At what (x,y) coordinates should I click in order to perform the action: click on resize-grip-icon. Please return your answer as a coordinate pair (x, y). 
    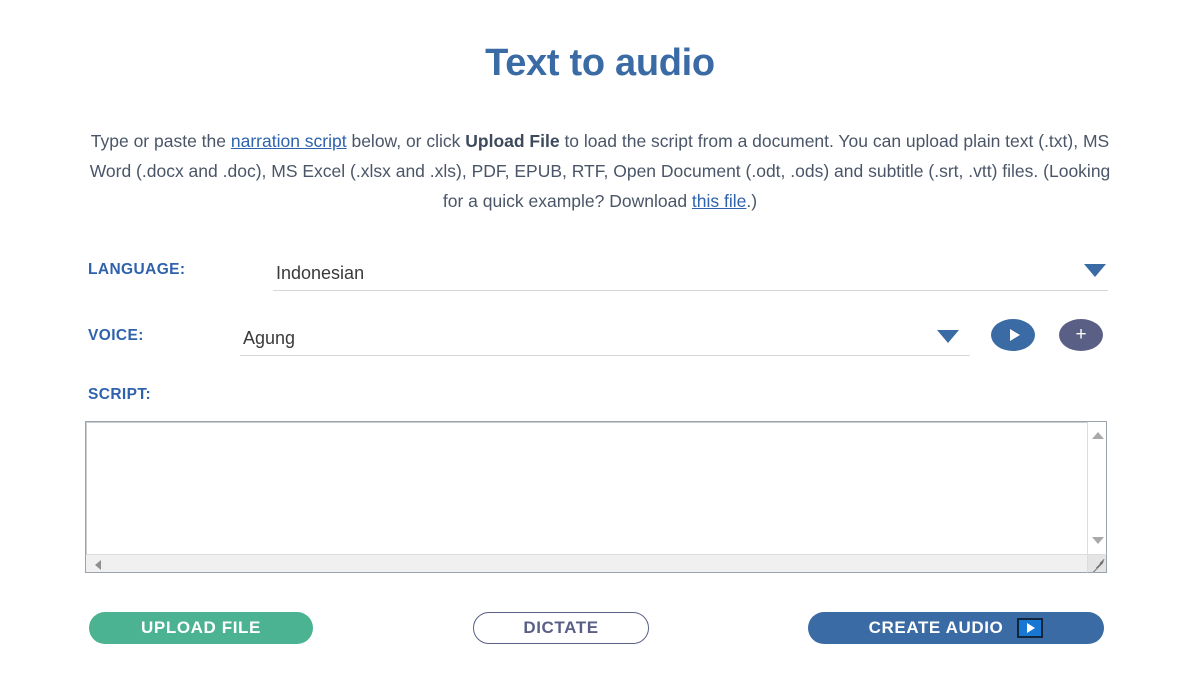
    Looking at the image, I should click on (1097, 563).